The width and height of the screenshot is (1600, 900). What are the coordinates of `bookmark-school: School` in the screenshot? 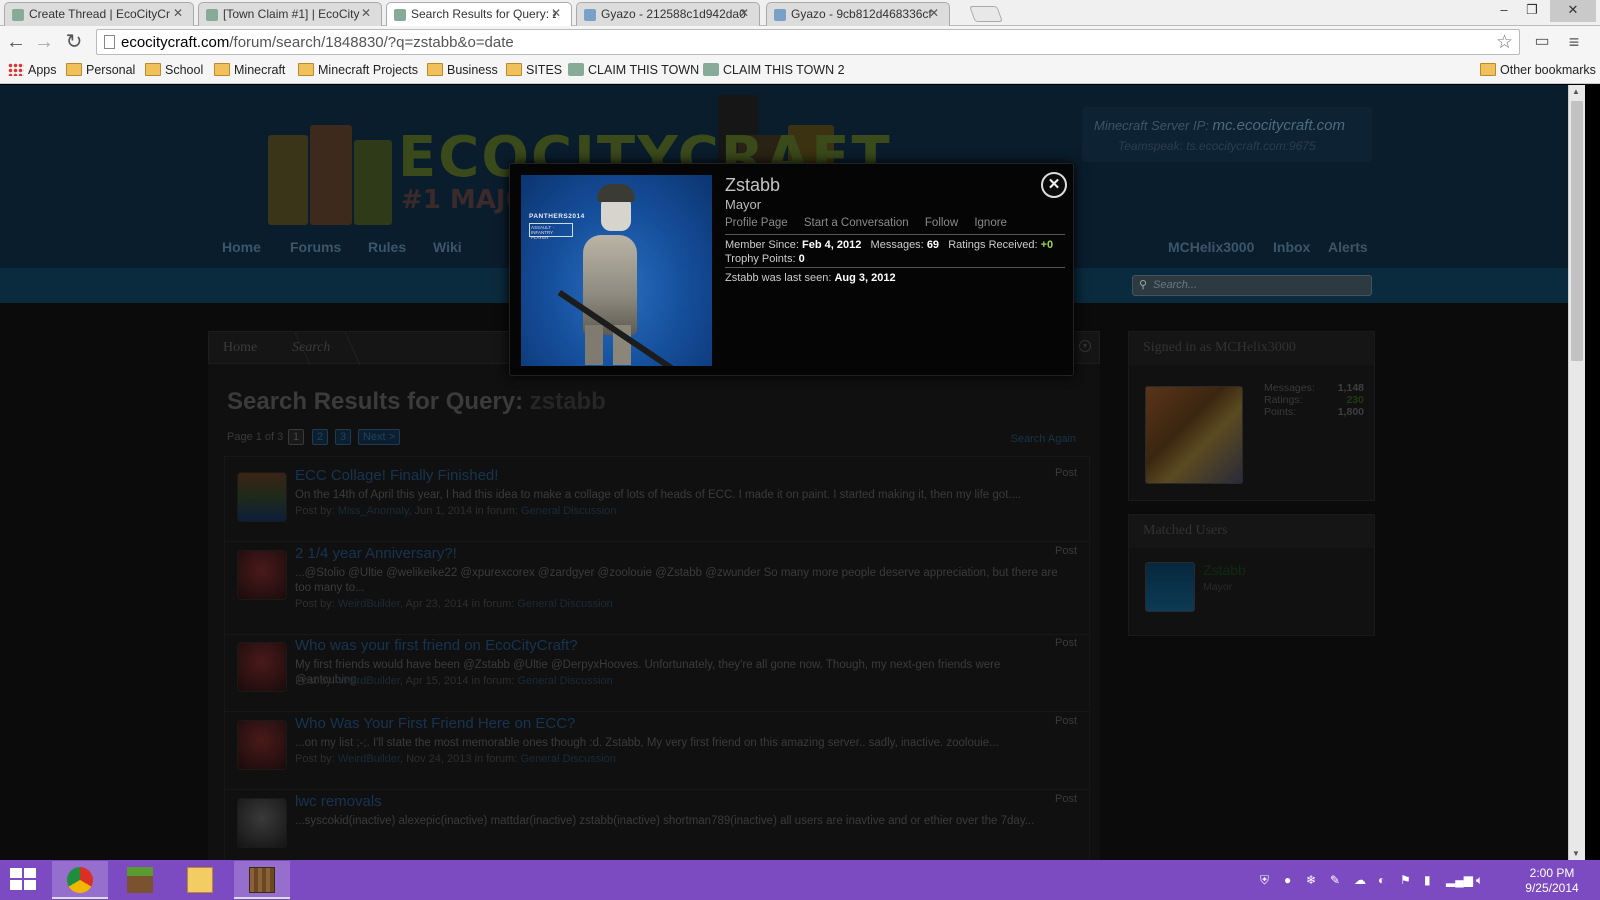 It's located at (174, 70).